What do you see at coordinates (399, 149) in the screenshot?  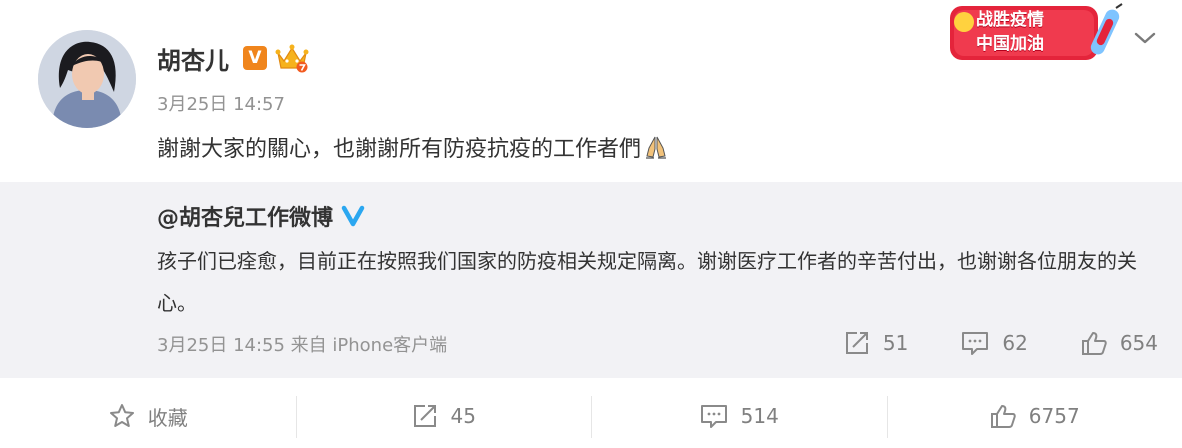 I see `post-text: 謝謝大家的關心，也謝謝所有防疫抗疫的工作者們` at bounding box center [399, 149].